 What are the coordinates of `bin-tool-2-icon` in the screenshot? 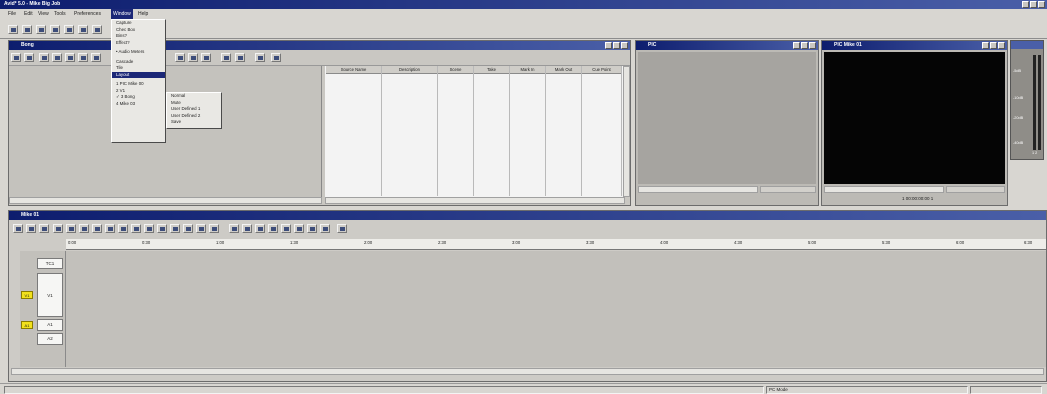 It's located at (29, 57).